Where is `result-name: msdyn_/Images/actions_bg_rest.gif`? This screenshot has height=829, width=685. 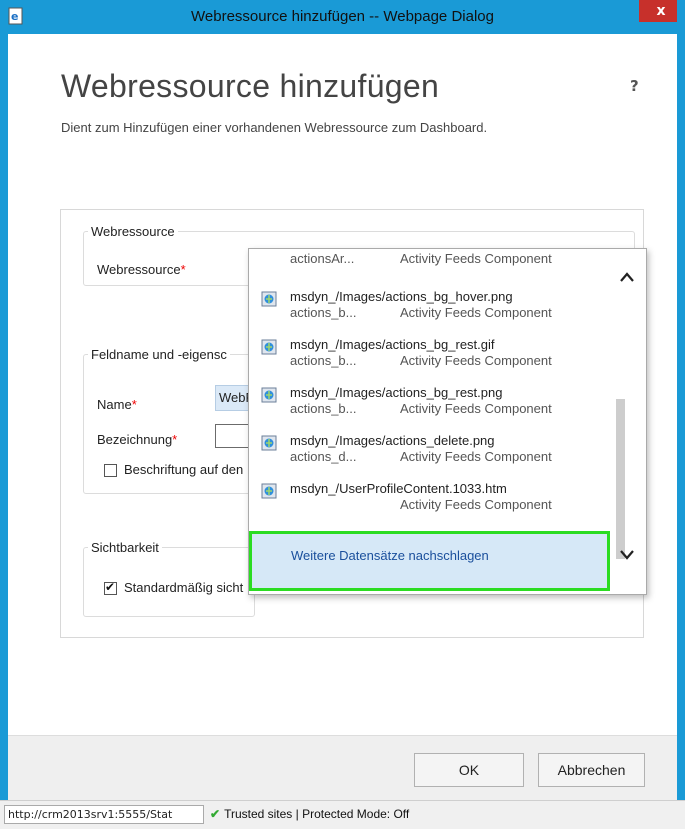 result-name: msdyn_/Images/actions_bg_rest.gif is located at coordinates (392, 344).